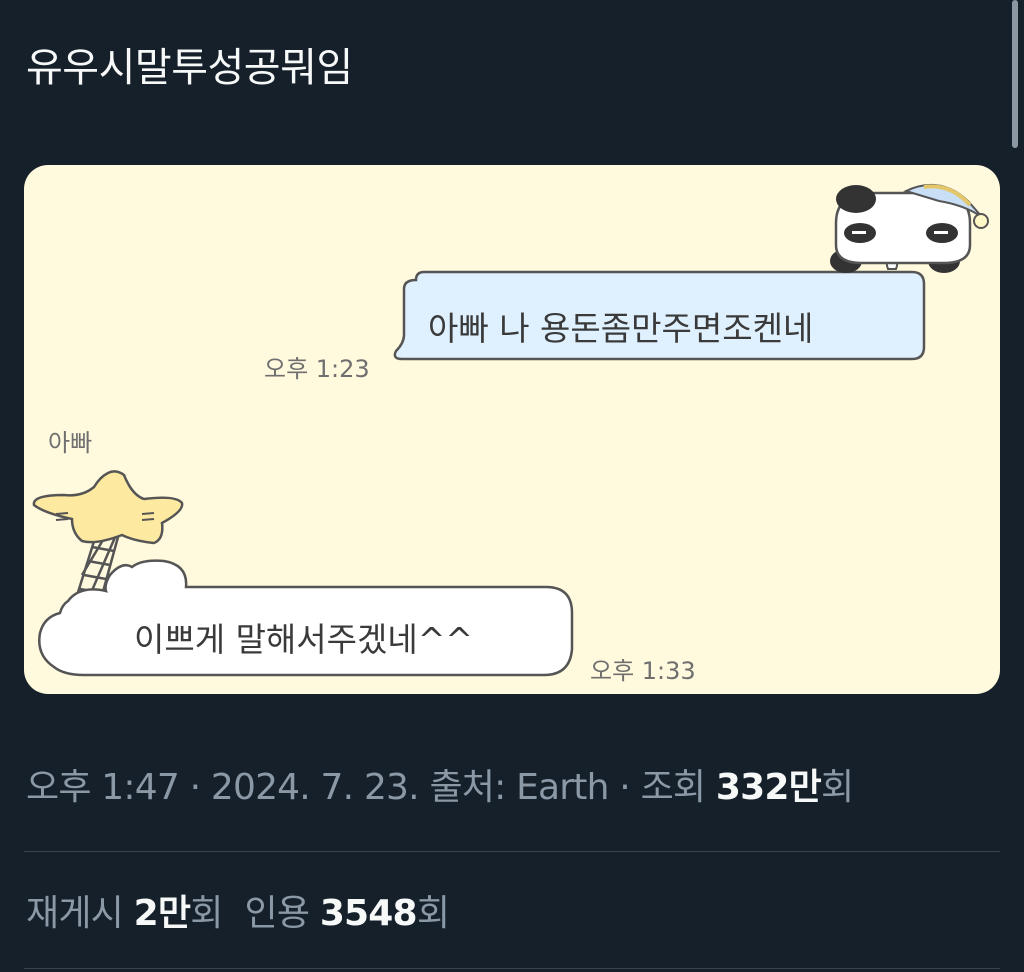  I want to click on source-value: Earth, so click(562, 787).